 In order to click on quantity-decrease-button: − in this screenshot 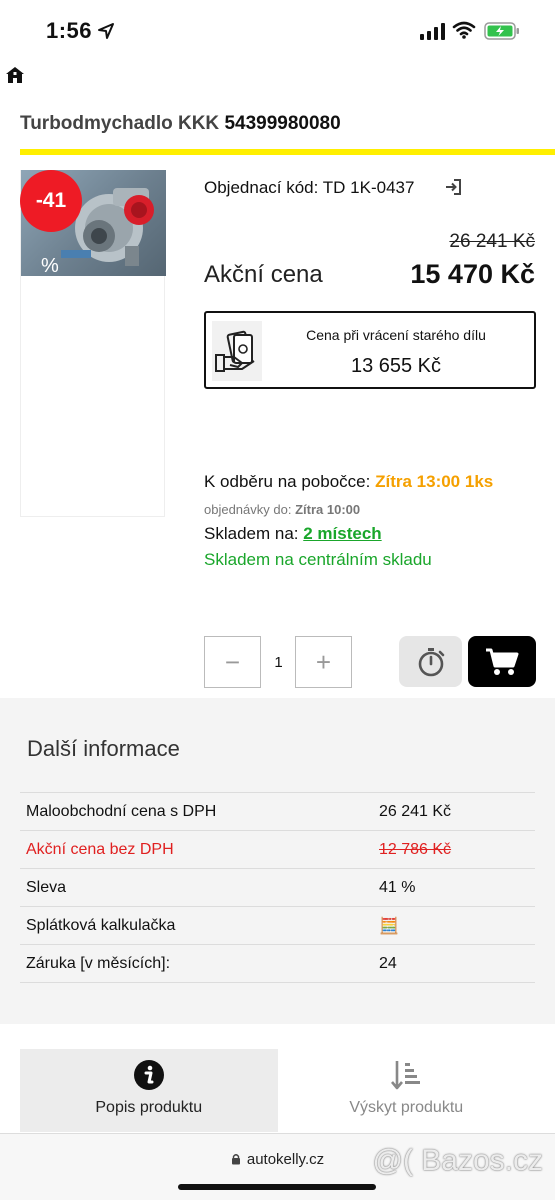, I will do `click(232, 662)`.